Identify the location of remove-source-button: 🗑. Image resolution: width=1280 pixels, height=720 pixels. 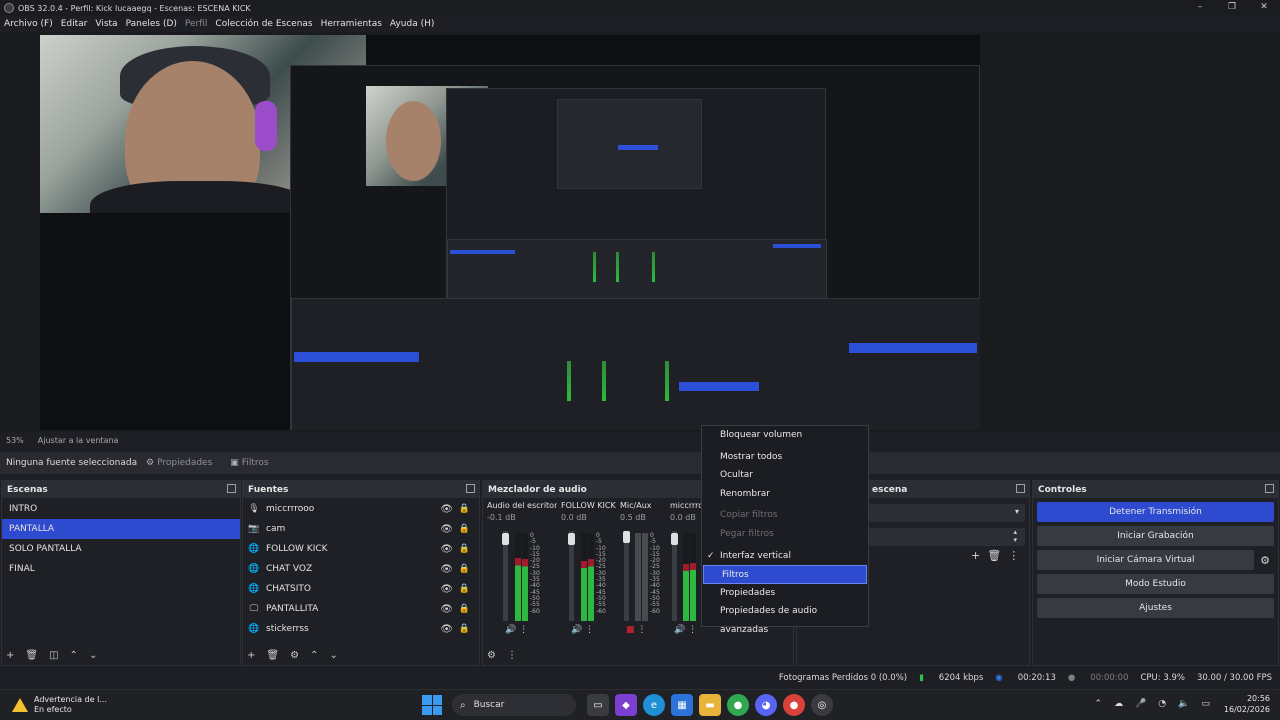
(272, 655).